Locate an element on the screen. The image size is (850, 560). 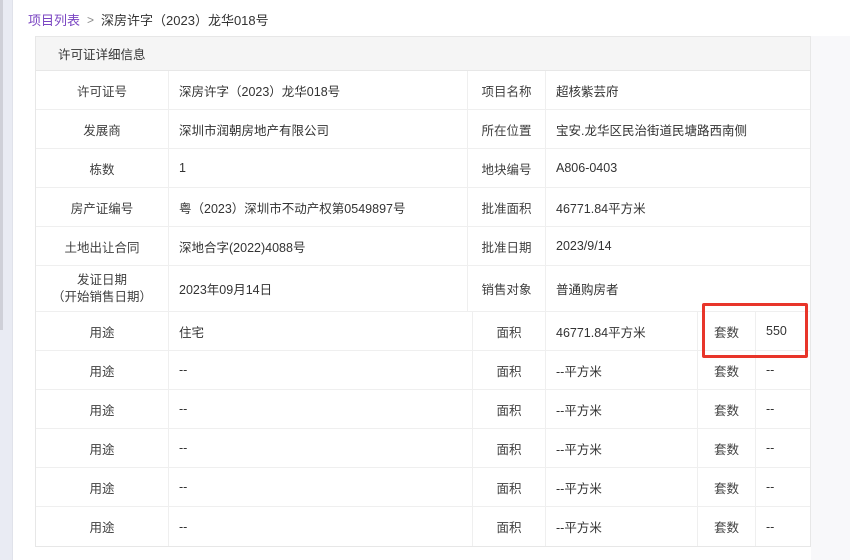
row-value: 深房许字（2023）龙华018号 is located at coordinates (318, 90).